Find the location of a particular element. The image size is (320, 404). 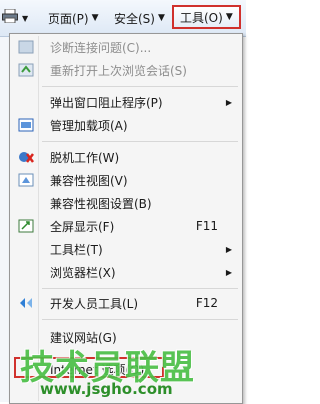

tools-menu-button: 工具(O) ▼ is located at coordinates (206, 17).